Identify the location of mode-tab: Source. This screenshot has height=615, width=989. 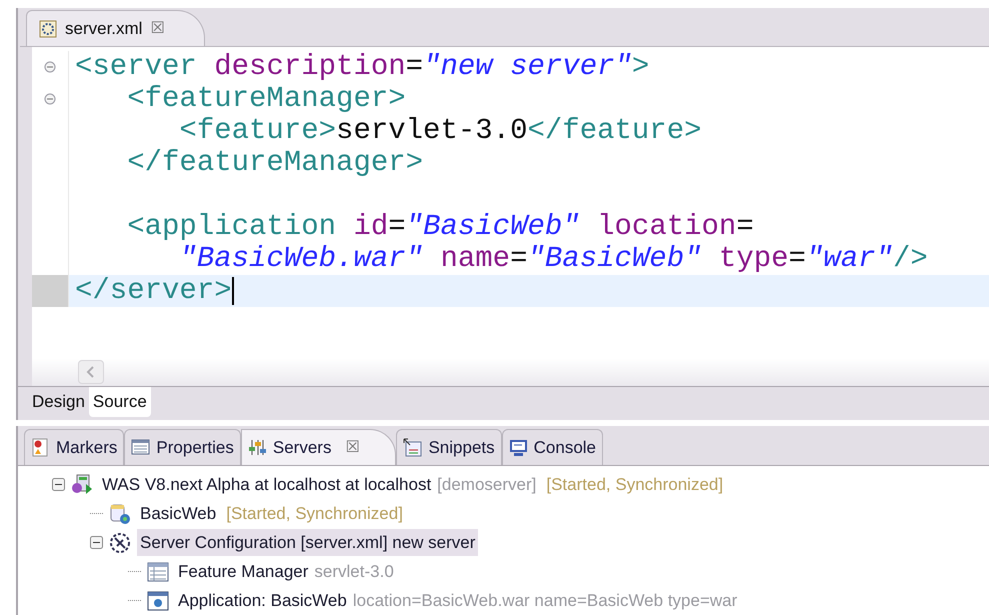
(119, 402).